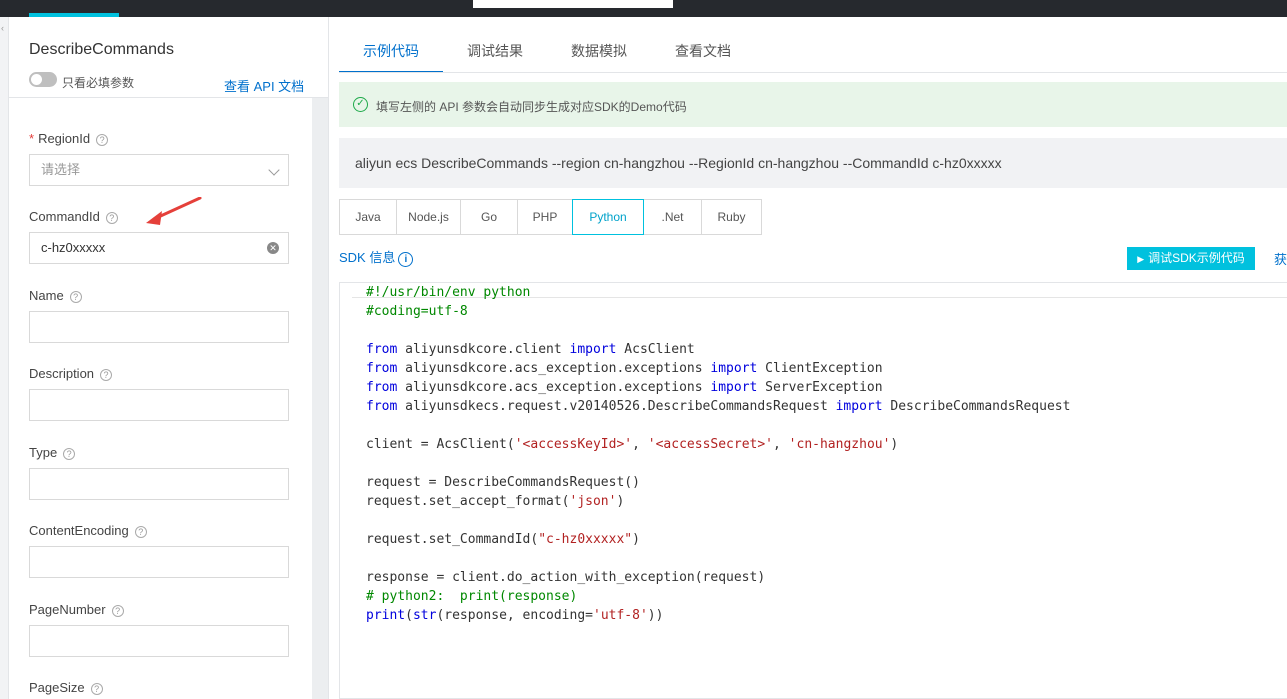 This screenshot has width=1287, height=699. Describe the element at coordinates (545, 217) in the screenshot. I see `lang-tab-php: PHP` at that location.